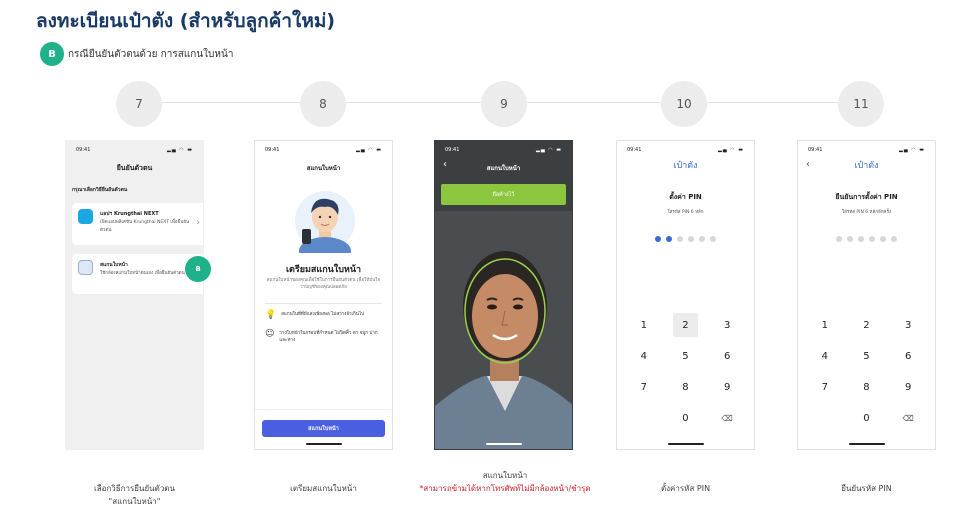 This screenshot has width=978, height=522. What do you see at coordinates (198, 269) in the screenshot?
I see `method-marker-badge: B` at bounding box center [198, 269].